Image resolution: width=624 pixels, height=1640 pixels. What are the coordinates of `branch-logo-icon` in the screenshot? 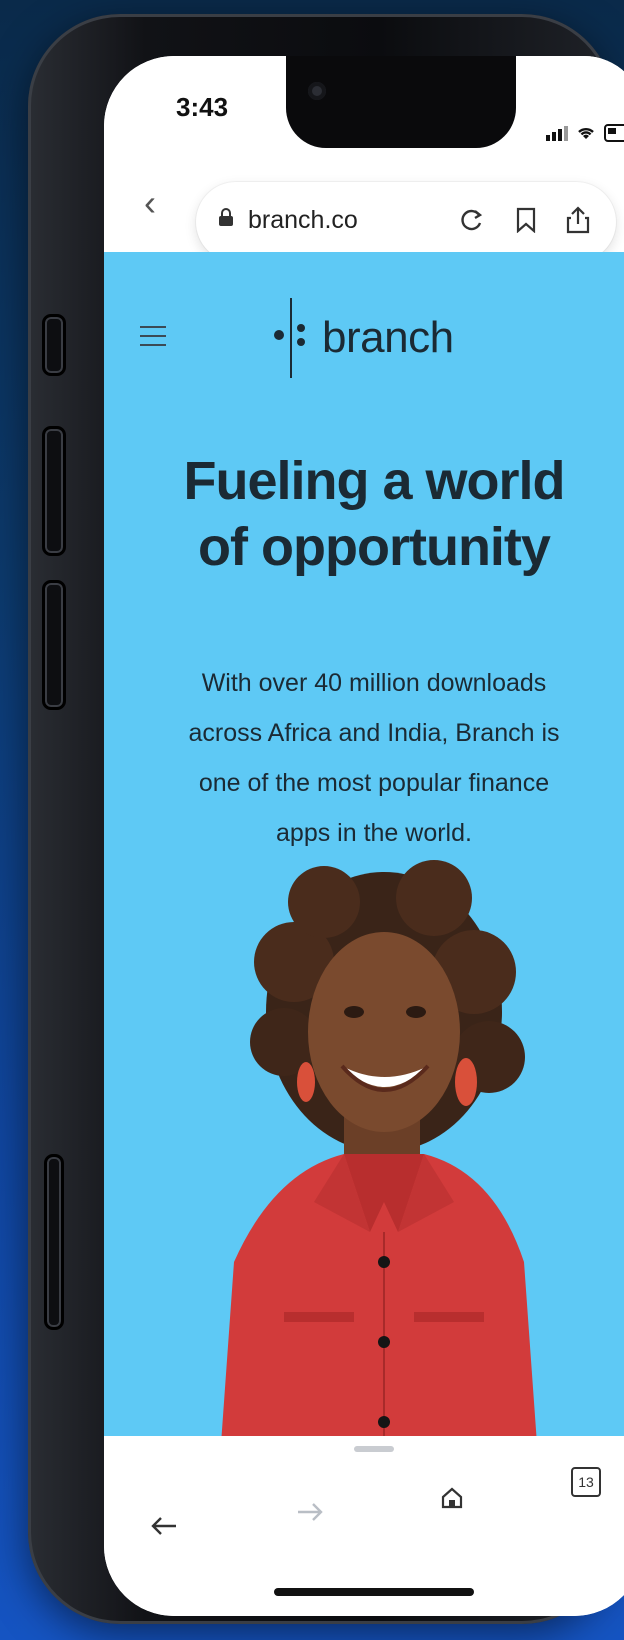 It's located at (295, 338).